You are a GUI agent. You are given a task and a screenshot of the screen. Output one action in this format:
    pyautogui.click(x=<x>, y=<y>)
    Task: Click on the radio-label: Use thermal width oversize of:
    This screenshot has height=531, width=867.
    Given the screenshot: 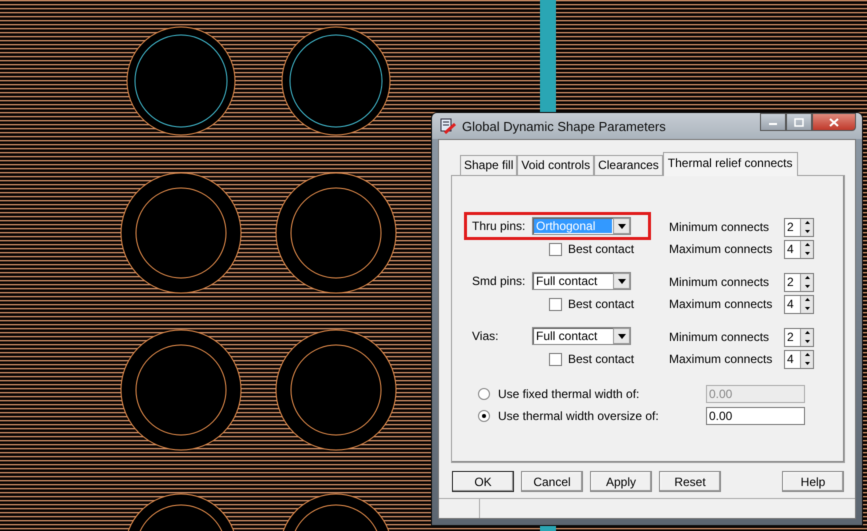 What is the action you would take?
    pyautogui.click(x=579, y=416)
    